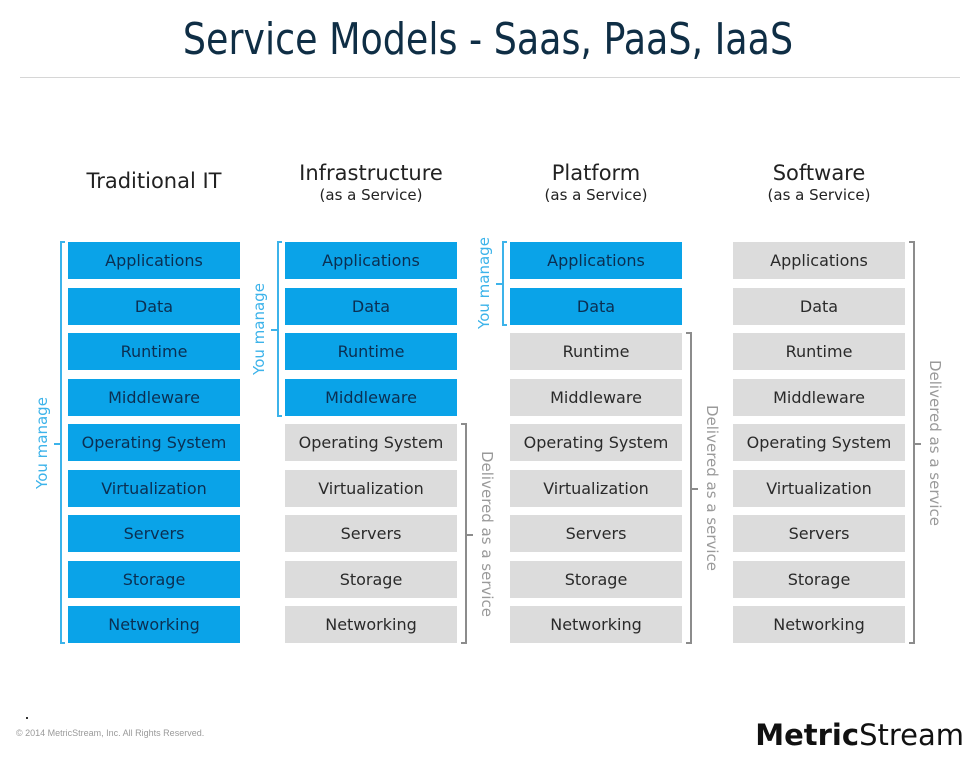  I want to click on column-title-main: Infrastructure, so click(371, 173).